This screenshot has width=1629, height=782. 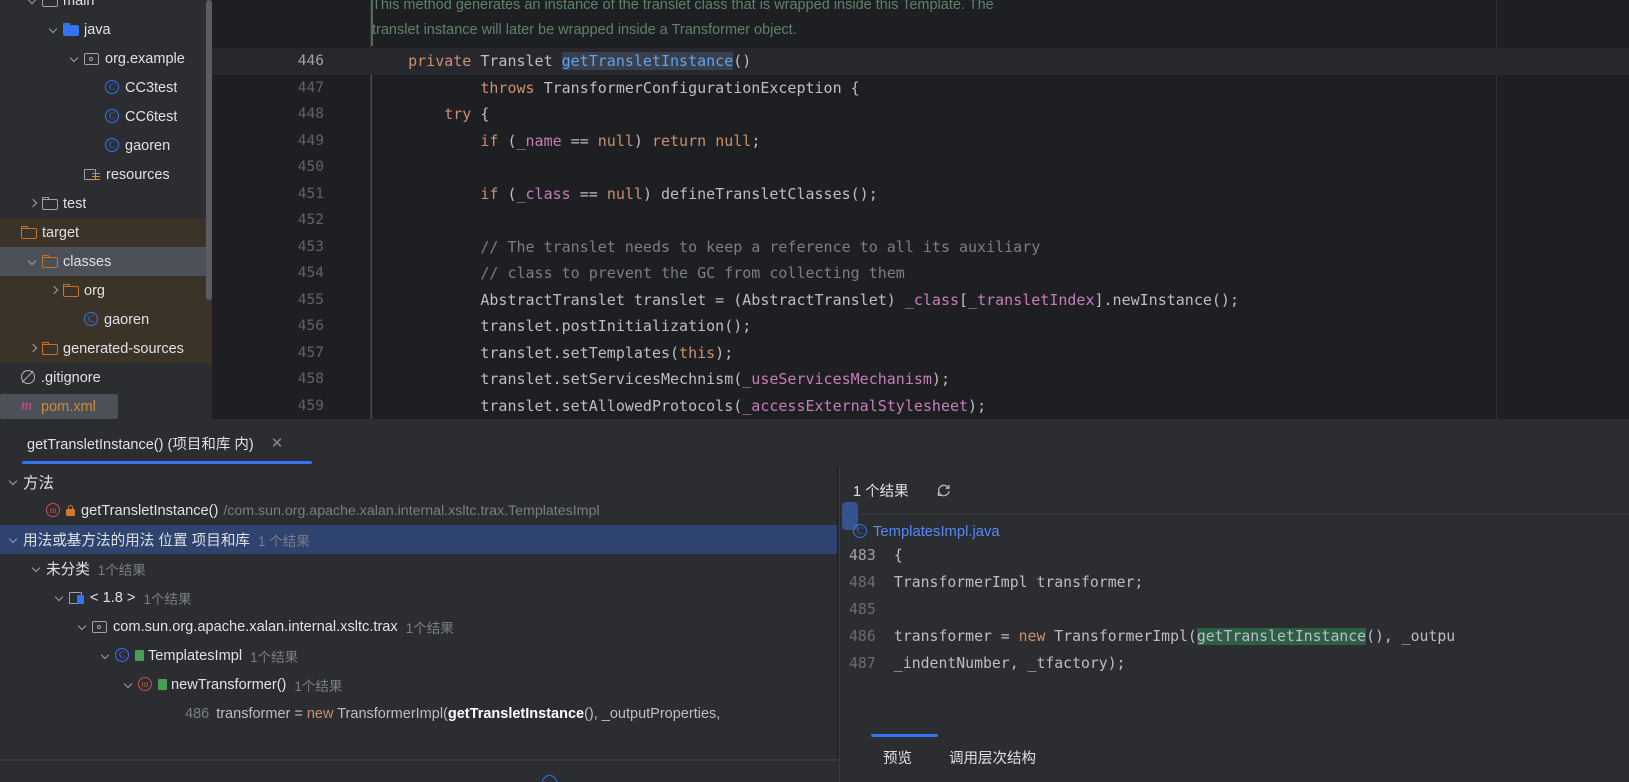 What do you see at coordinates (992, 757) in the screenshot?
I see `tab-call-hierarchy: 调用层次结构` at bounding box center [992, 757].